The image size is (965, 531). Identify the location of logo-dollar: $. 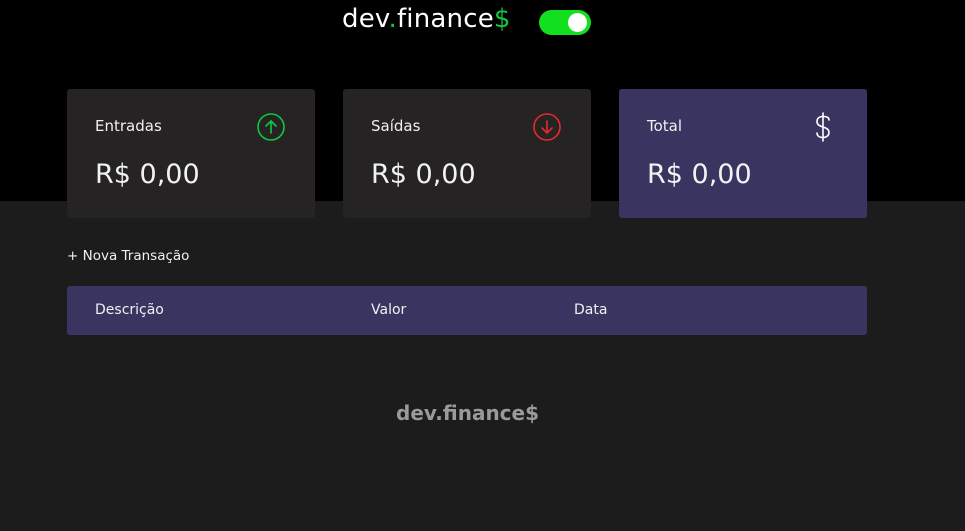
(502, 19).